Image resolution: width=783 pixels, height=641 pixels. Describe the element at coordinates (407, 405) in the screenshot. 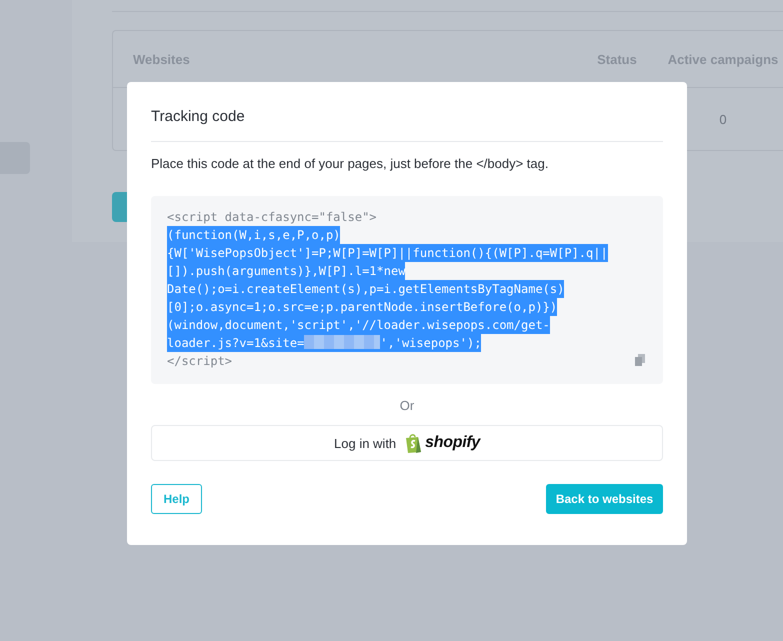

I see `or-separator: Or` at that location.